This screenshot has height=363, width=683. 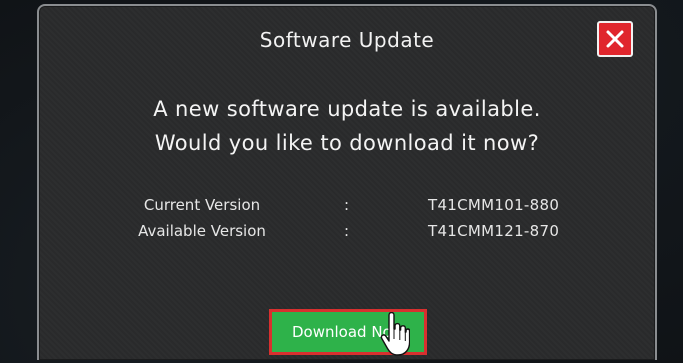 I want to click on current-version-value: T41CMM101-880, so click(x=494, y=205).